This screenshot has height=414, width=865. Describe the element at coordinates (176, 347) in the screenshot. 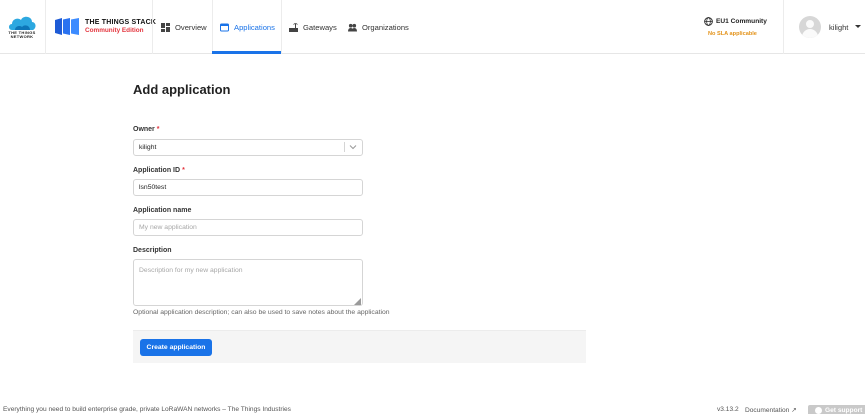

I see `create-application-button: Create application` at that location.